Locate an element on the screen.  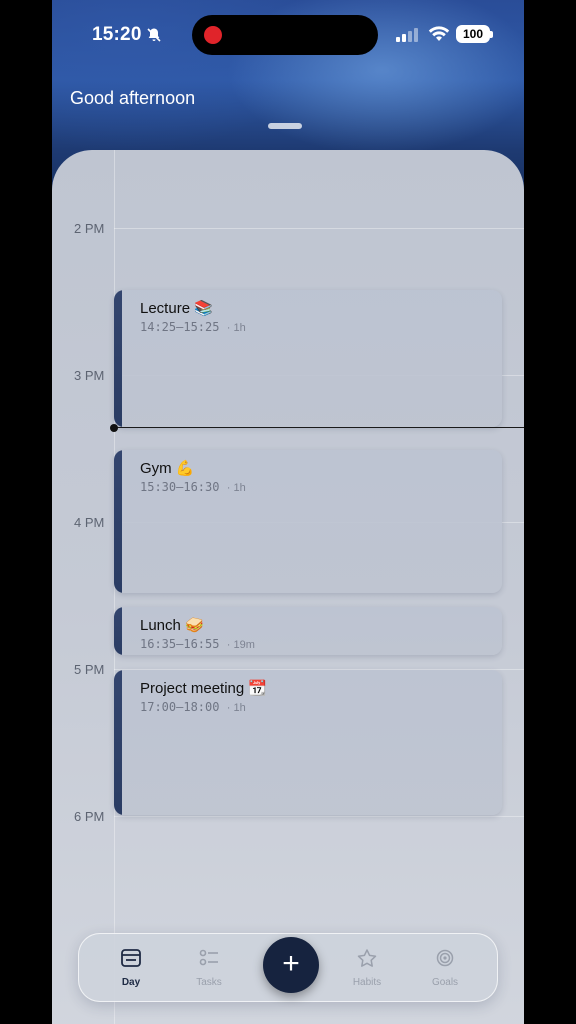
event-title: Lunch 🥪 is located at coordinates (172, 625).